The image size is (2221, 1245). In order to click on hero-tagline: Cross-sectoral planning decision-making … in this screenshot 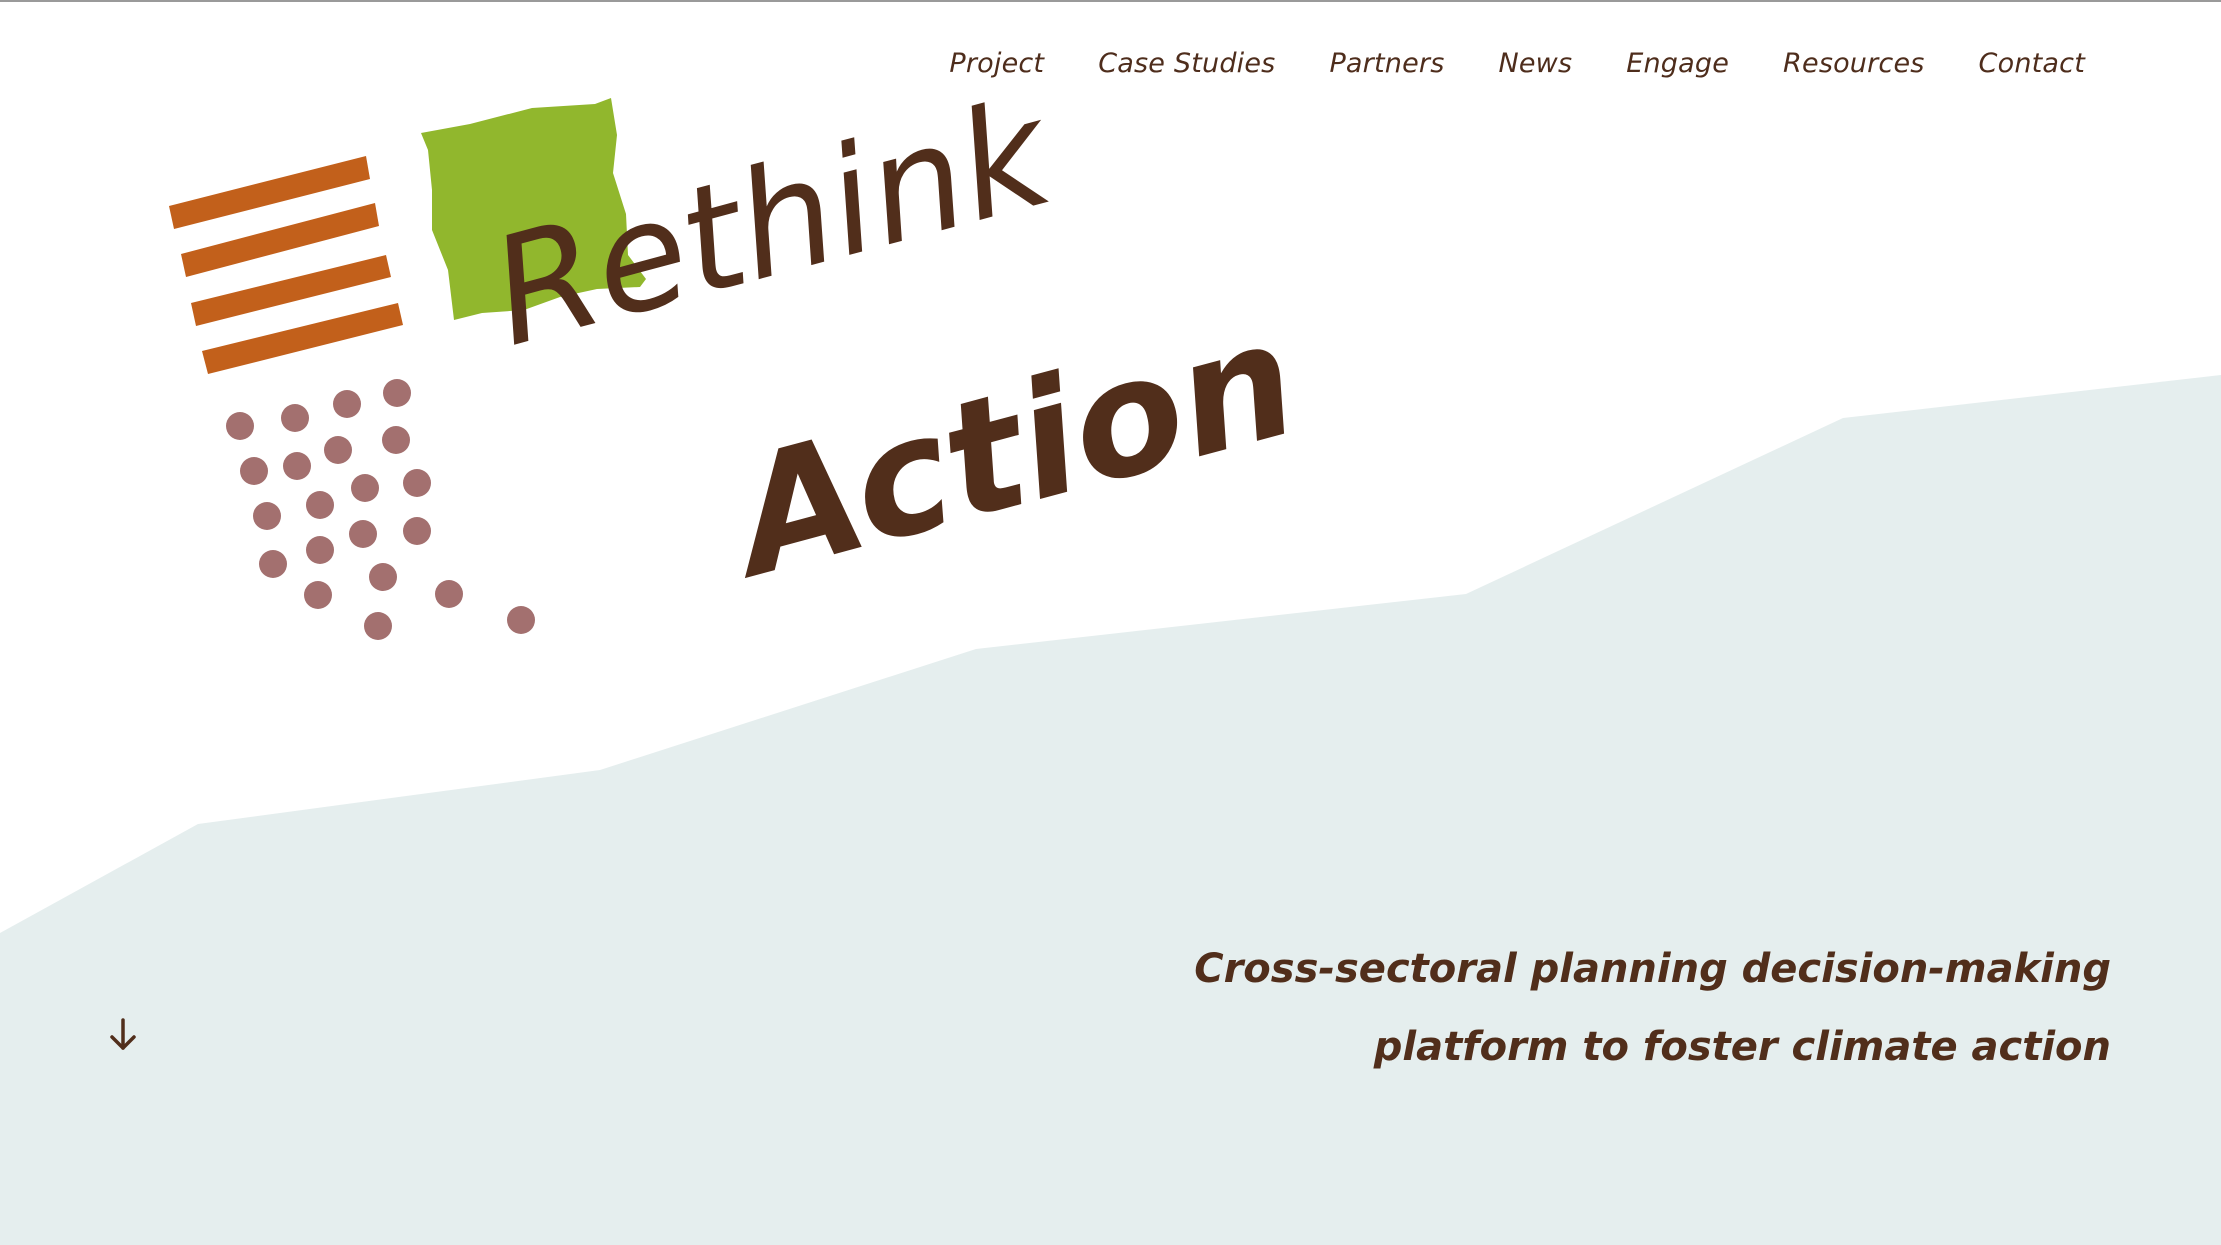, I will do `click(1611, 1008)`.